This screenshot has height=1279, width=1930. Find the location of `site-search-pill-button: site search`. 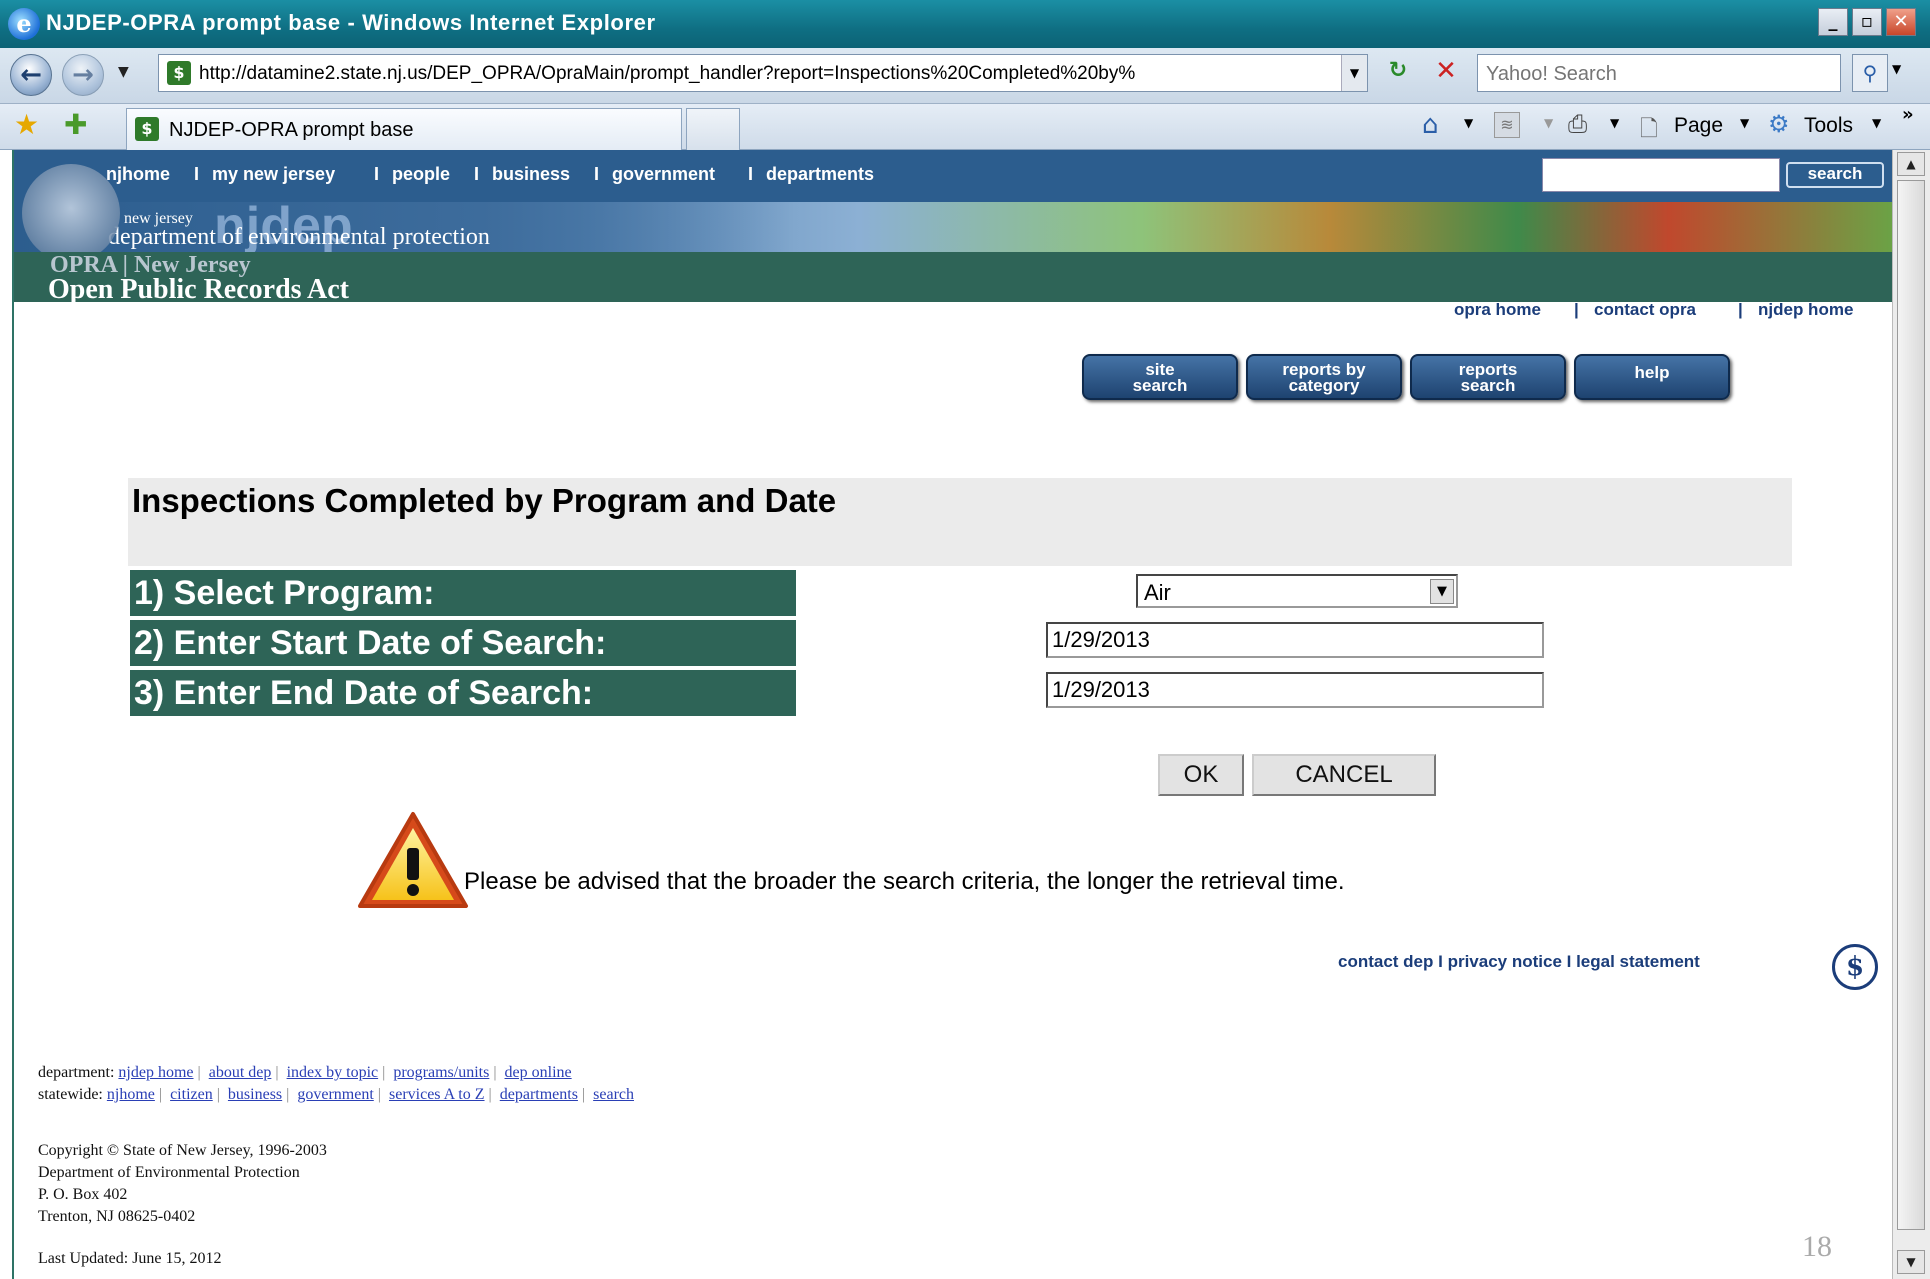

site-search-pill-button: site search is located at coordinates (1160, 377).